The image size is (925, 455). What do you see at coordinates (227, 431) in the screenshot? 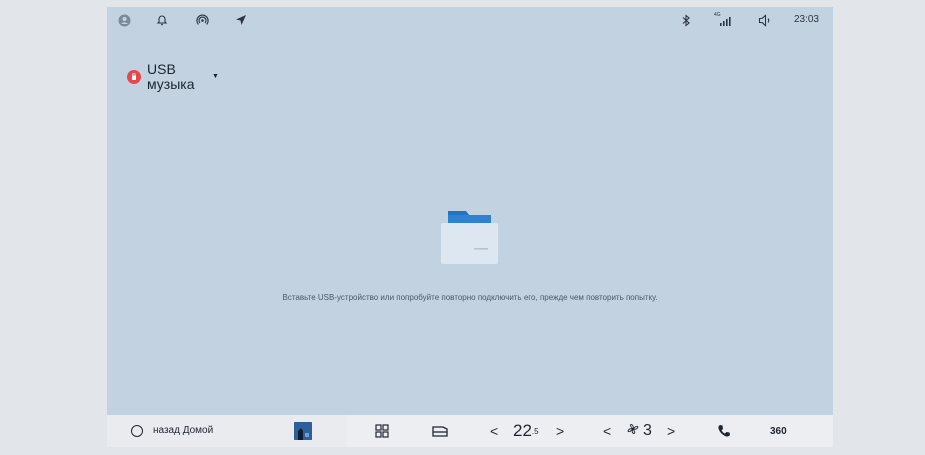
I see `dock-home-area: назад Домой` at bounding box center [227, 431].